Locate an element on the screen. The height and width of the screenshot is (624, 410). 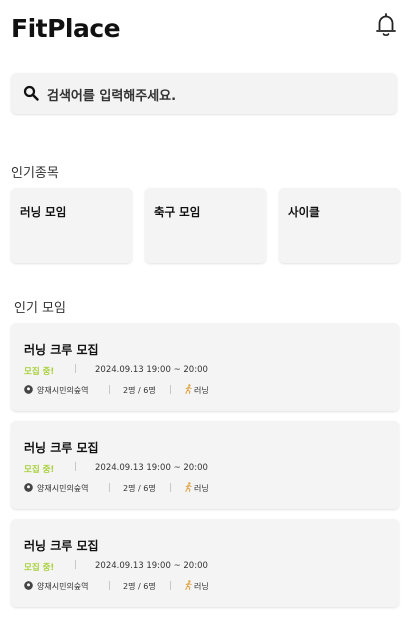
search-placeholder: 검색어를 입력해주세요. is located at coordinates (112, 96).